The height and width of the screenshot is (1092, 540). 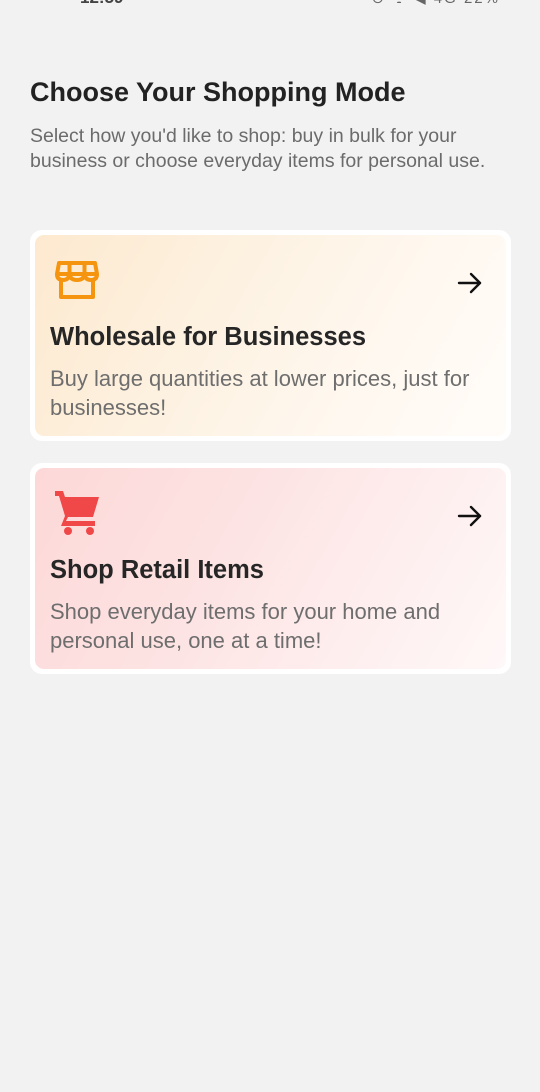 What do you see at coordinates (208, 337) in the screenshot?
I see `wholesale-title: Wholesale for Businesses` at bounding box center [208, 337].